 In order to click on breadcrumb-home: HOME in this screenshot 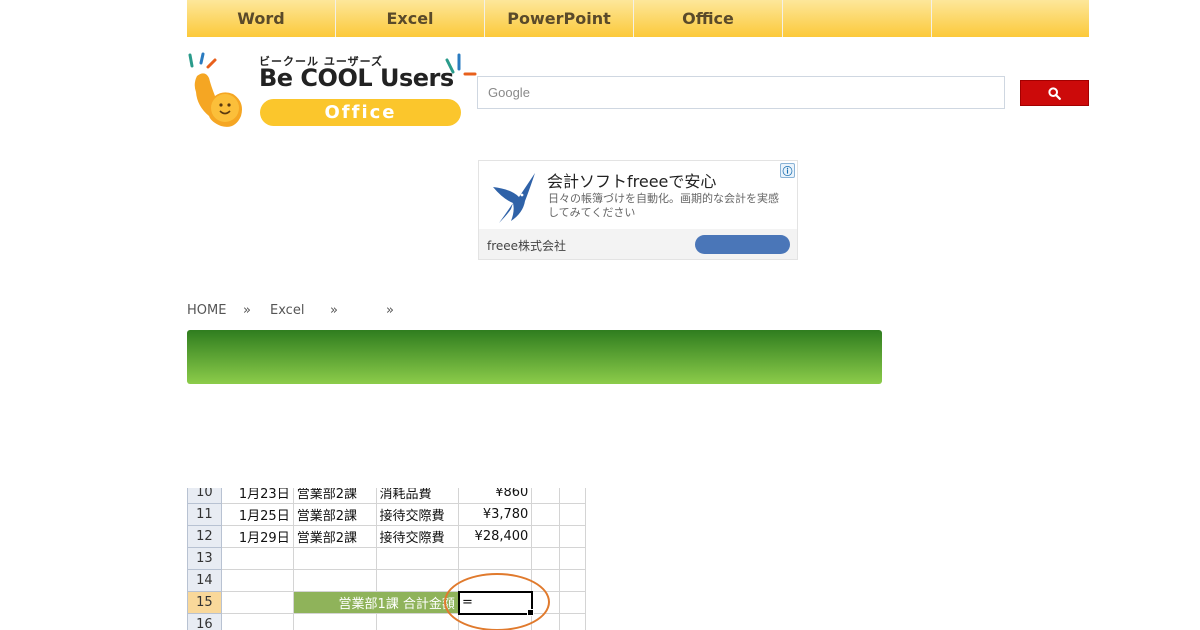, I will do `click(215, 310)`.